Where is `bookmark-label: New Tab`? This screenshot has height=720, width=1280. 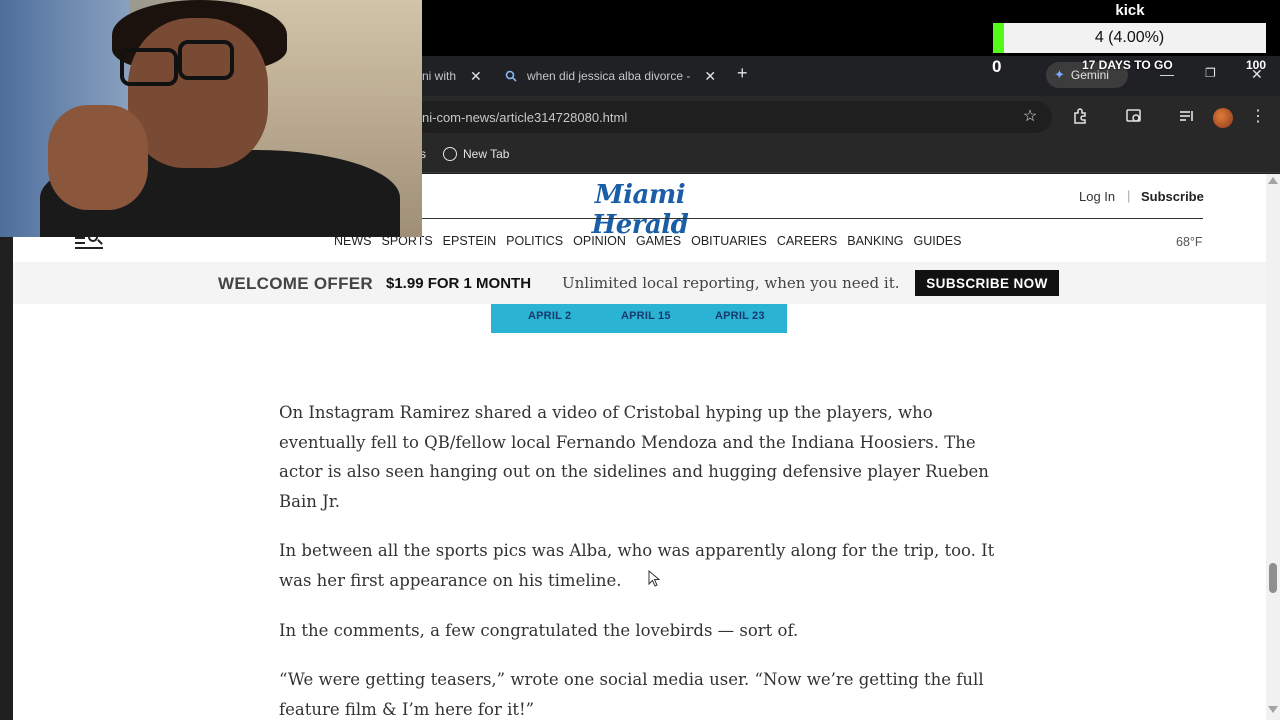 bookmark-label: New Tab is located at coordinates (486, 154).